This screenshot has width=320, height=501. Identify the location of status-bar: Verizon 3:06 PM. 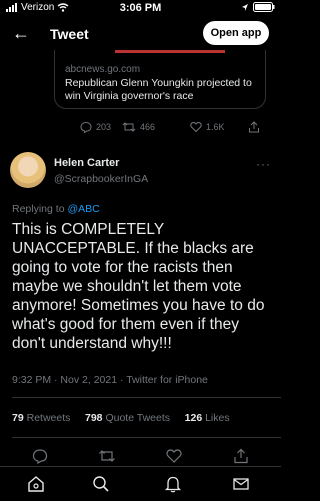
(140, 8).